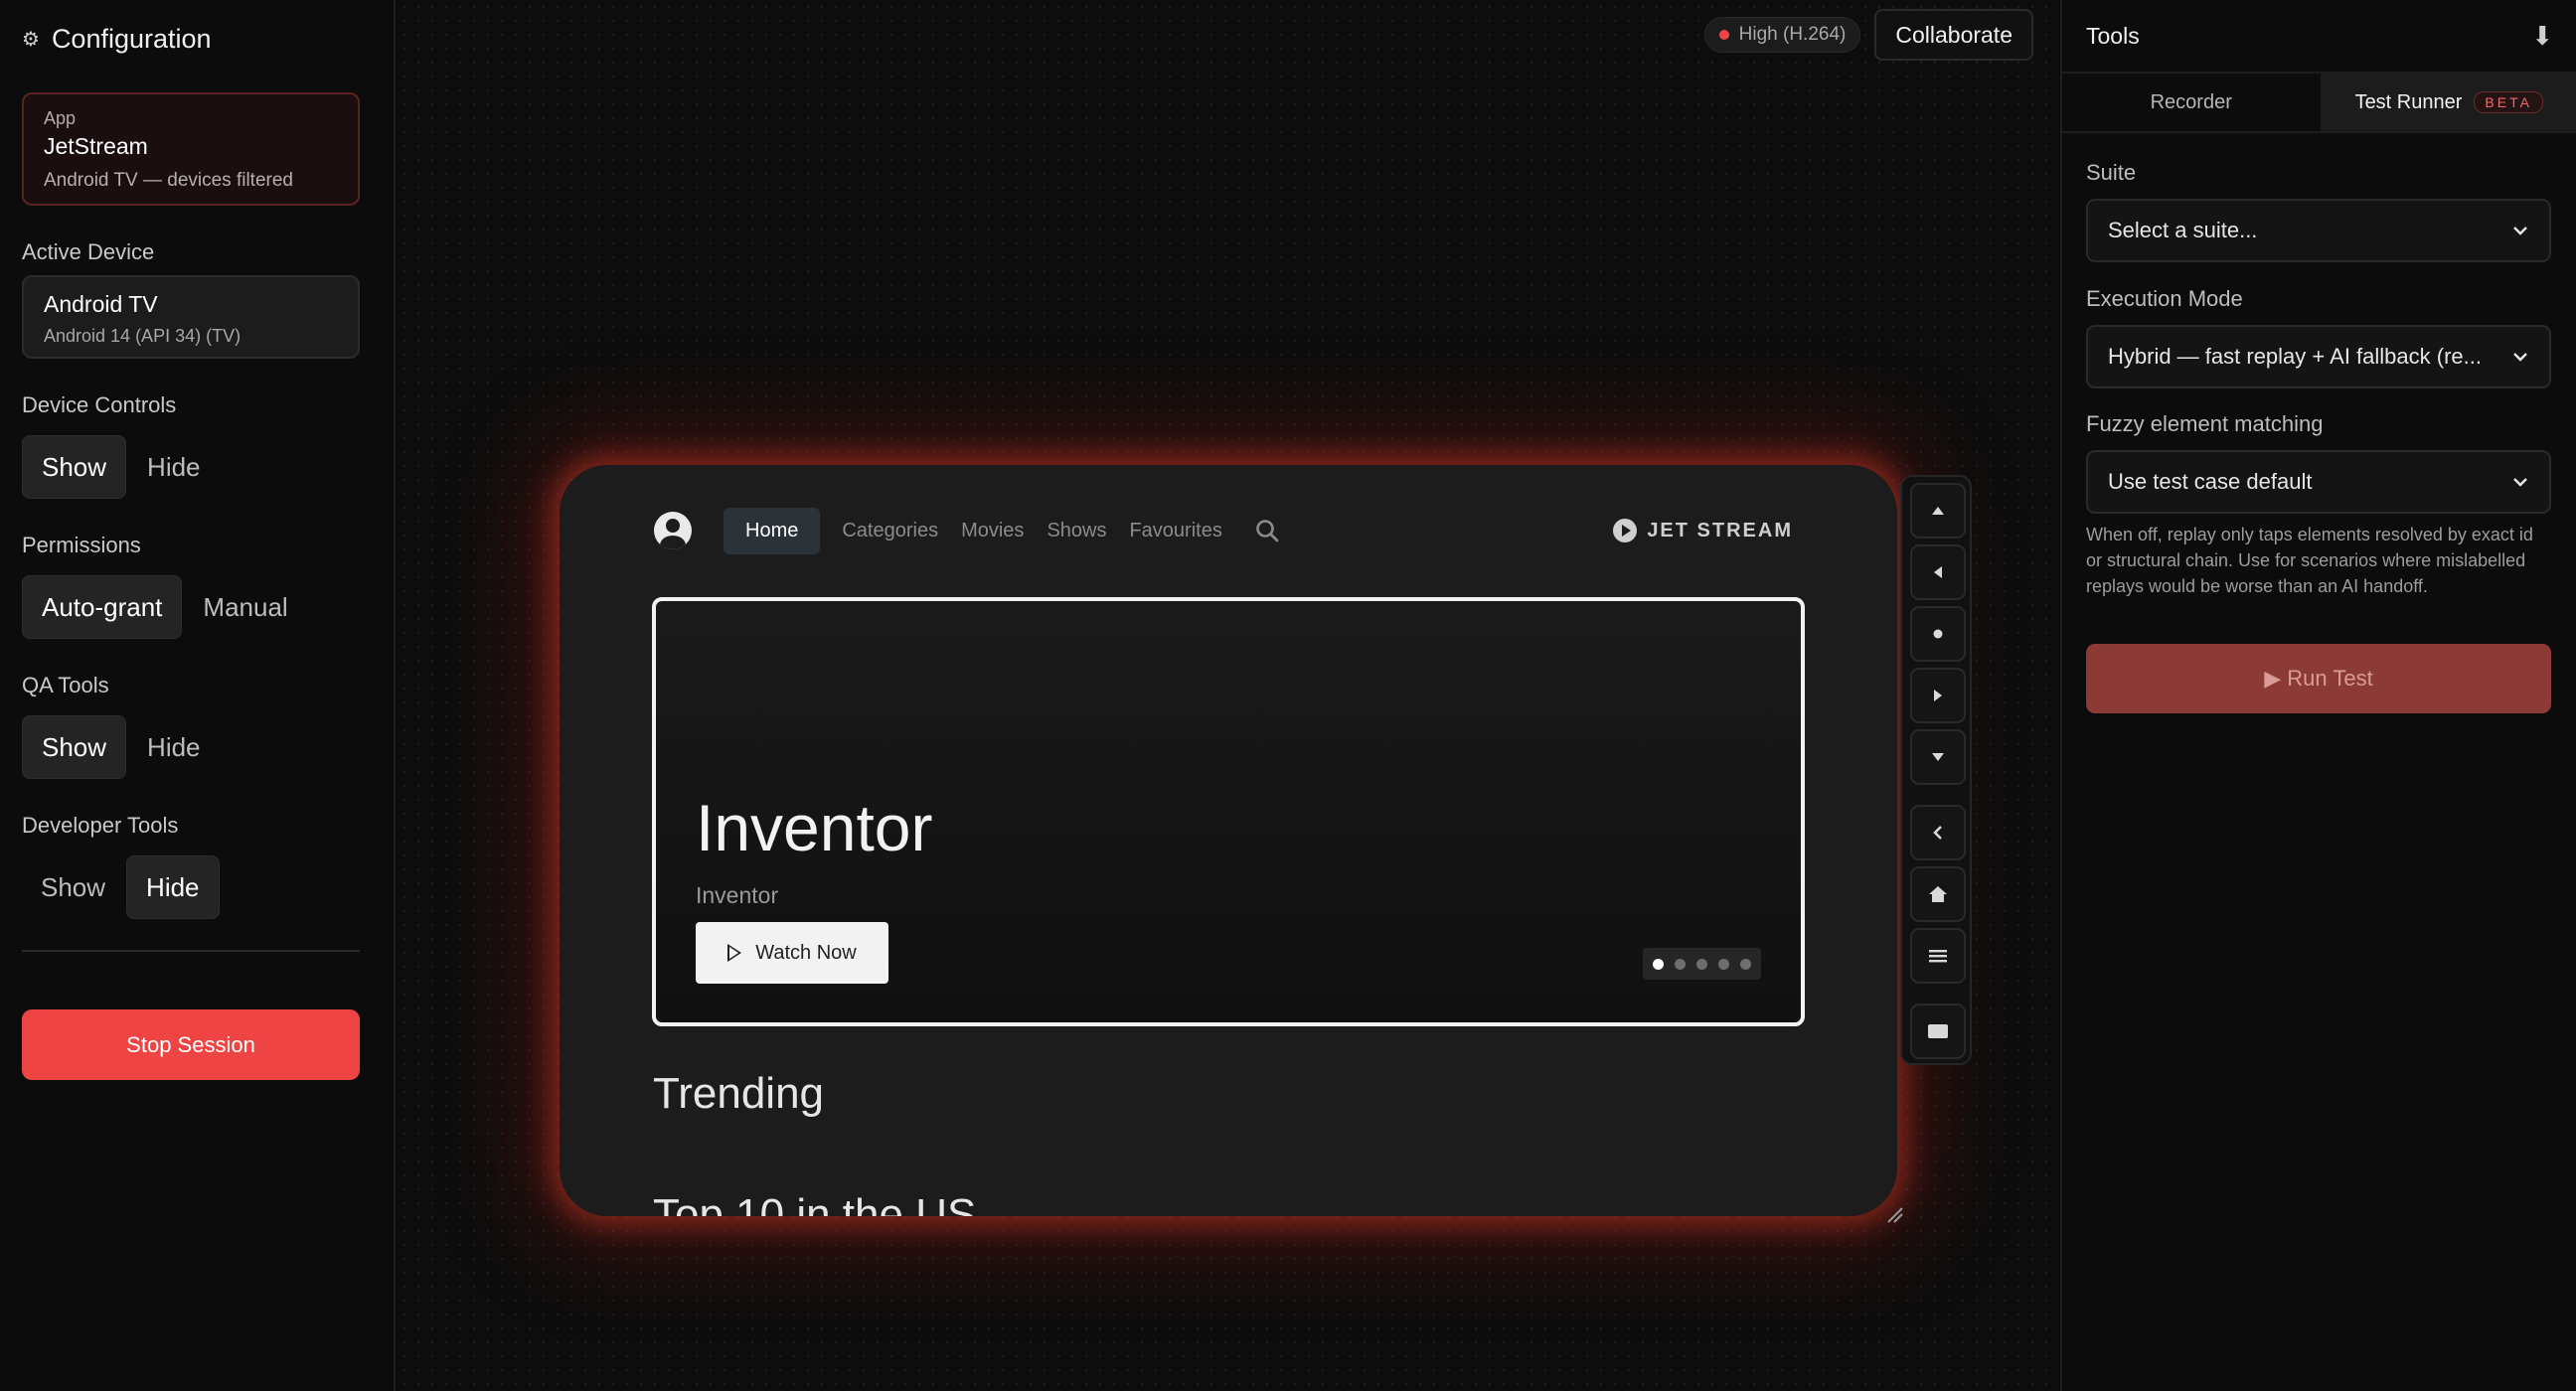 Image resolution: width=2576 pixels, height=1391 pixels. What do you see at coordinates (1894, 1214) in the screenshot?
I see `resize-handle-icon` at bounding box center [1894, 1214].